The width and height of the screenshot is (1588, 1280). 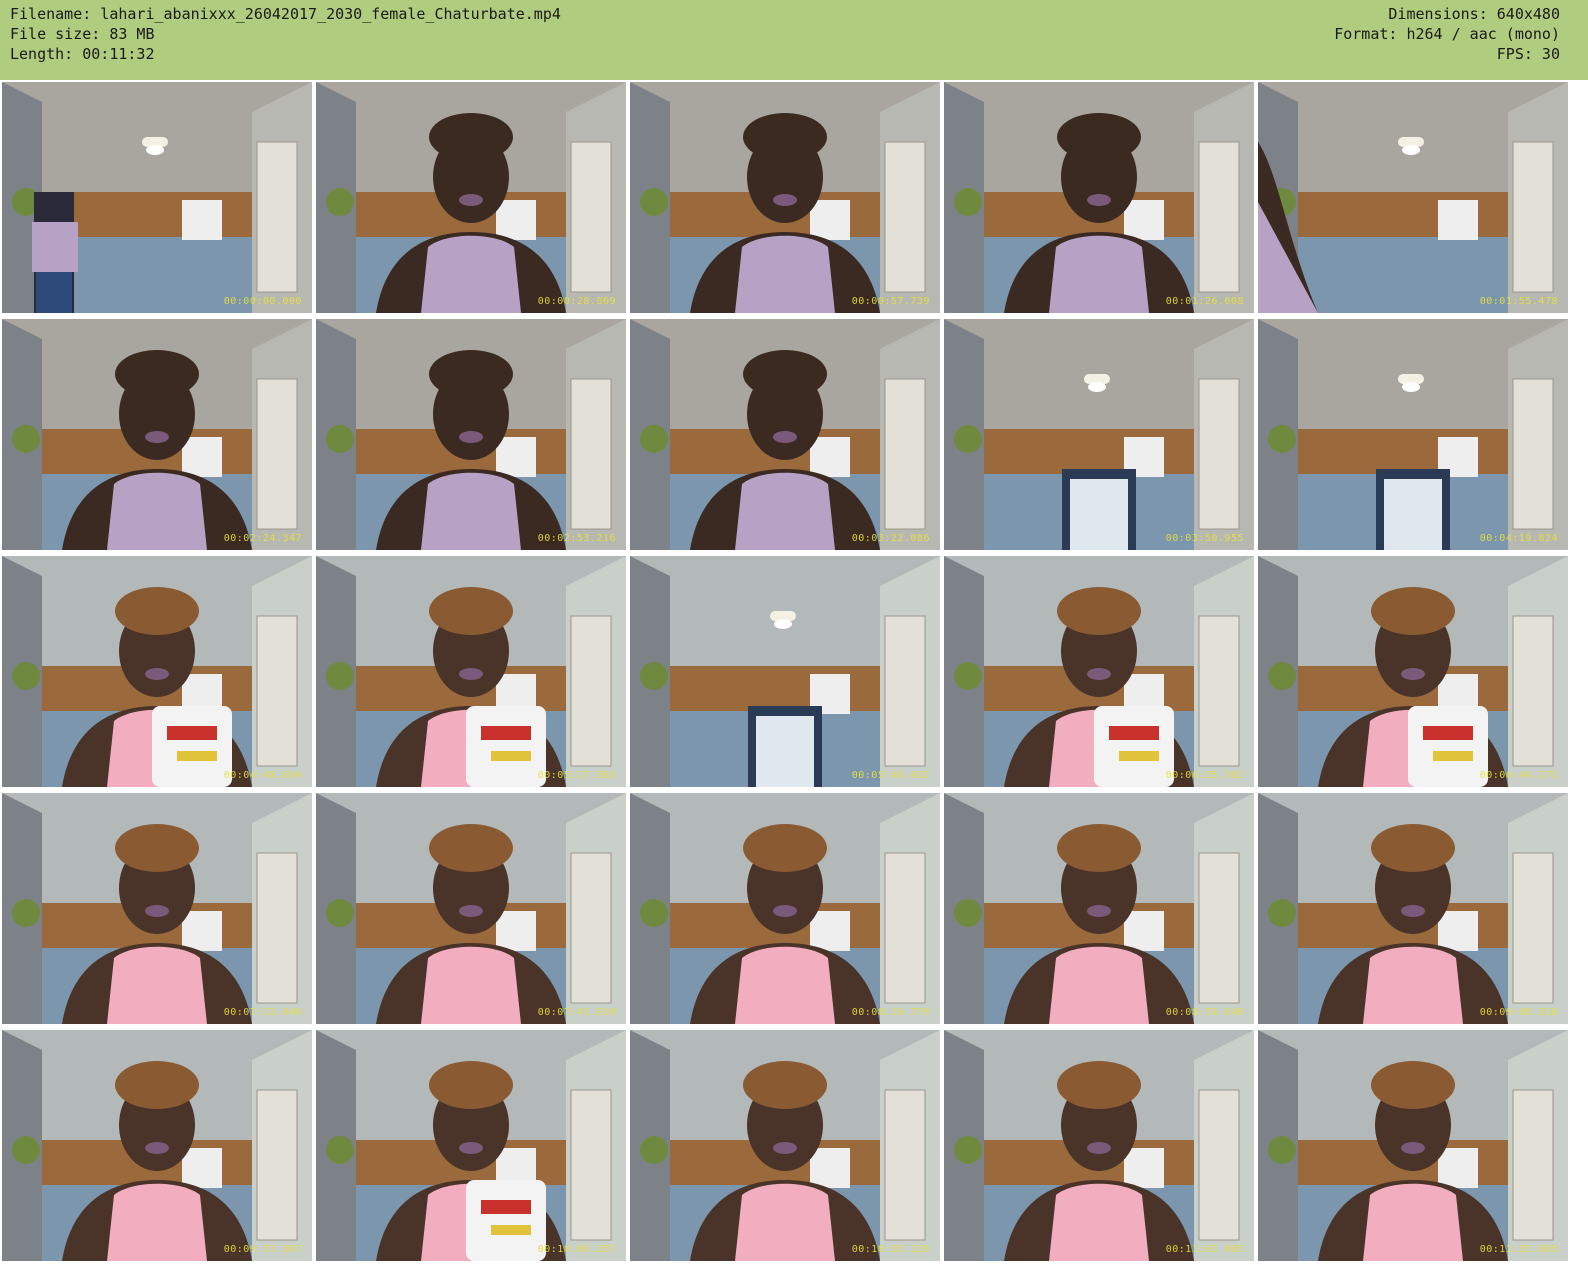 I want to click on video-thumbnail: 00:02:53.216, so click(x=471, y=434).